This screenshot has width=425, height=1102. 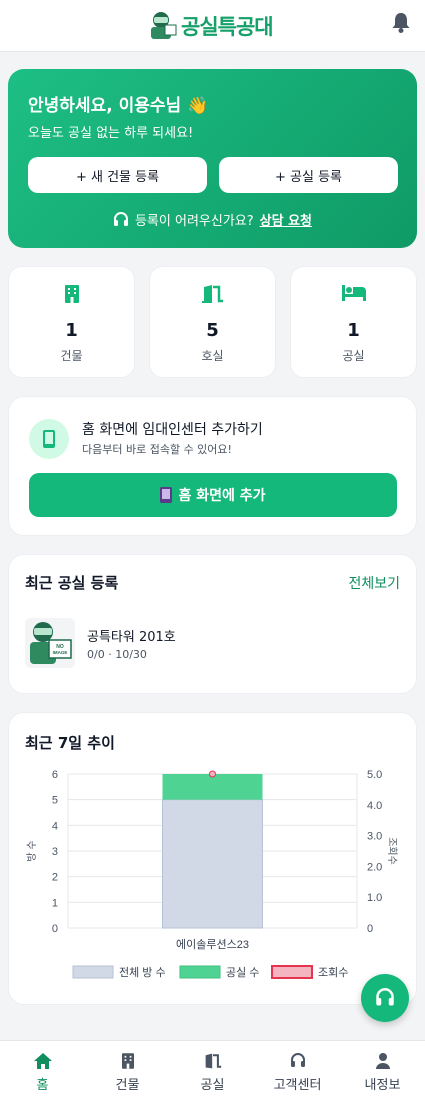 What do you see at coordinates (117, 654) in the screenshot?
I see `vacancy-meta: 0/0 · 10/30` at bounding box center [117, 654].